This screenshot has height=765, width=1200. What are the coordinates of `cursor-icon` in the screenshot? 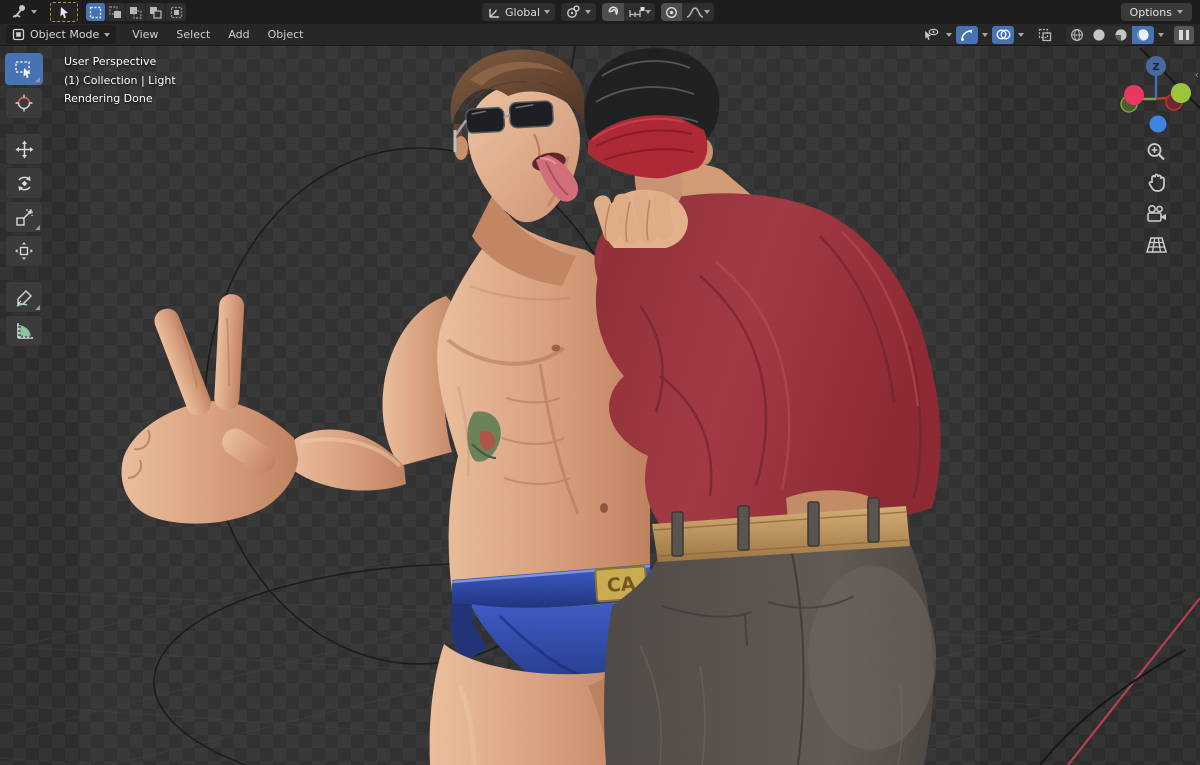 It's located at (24, 103).